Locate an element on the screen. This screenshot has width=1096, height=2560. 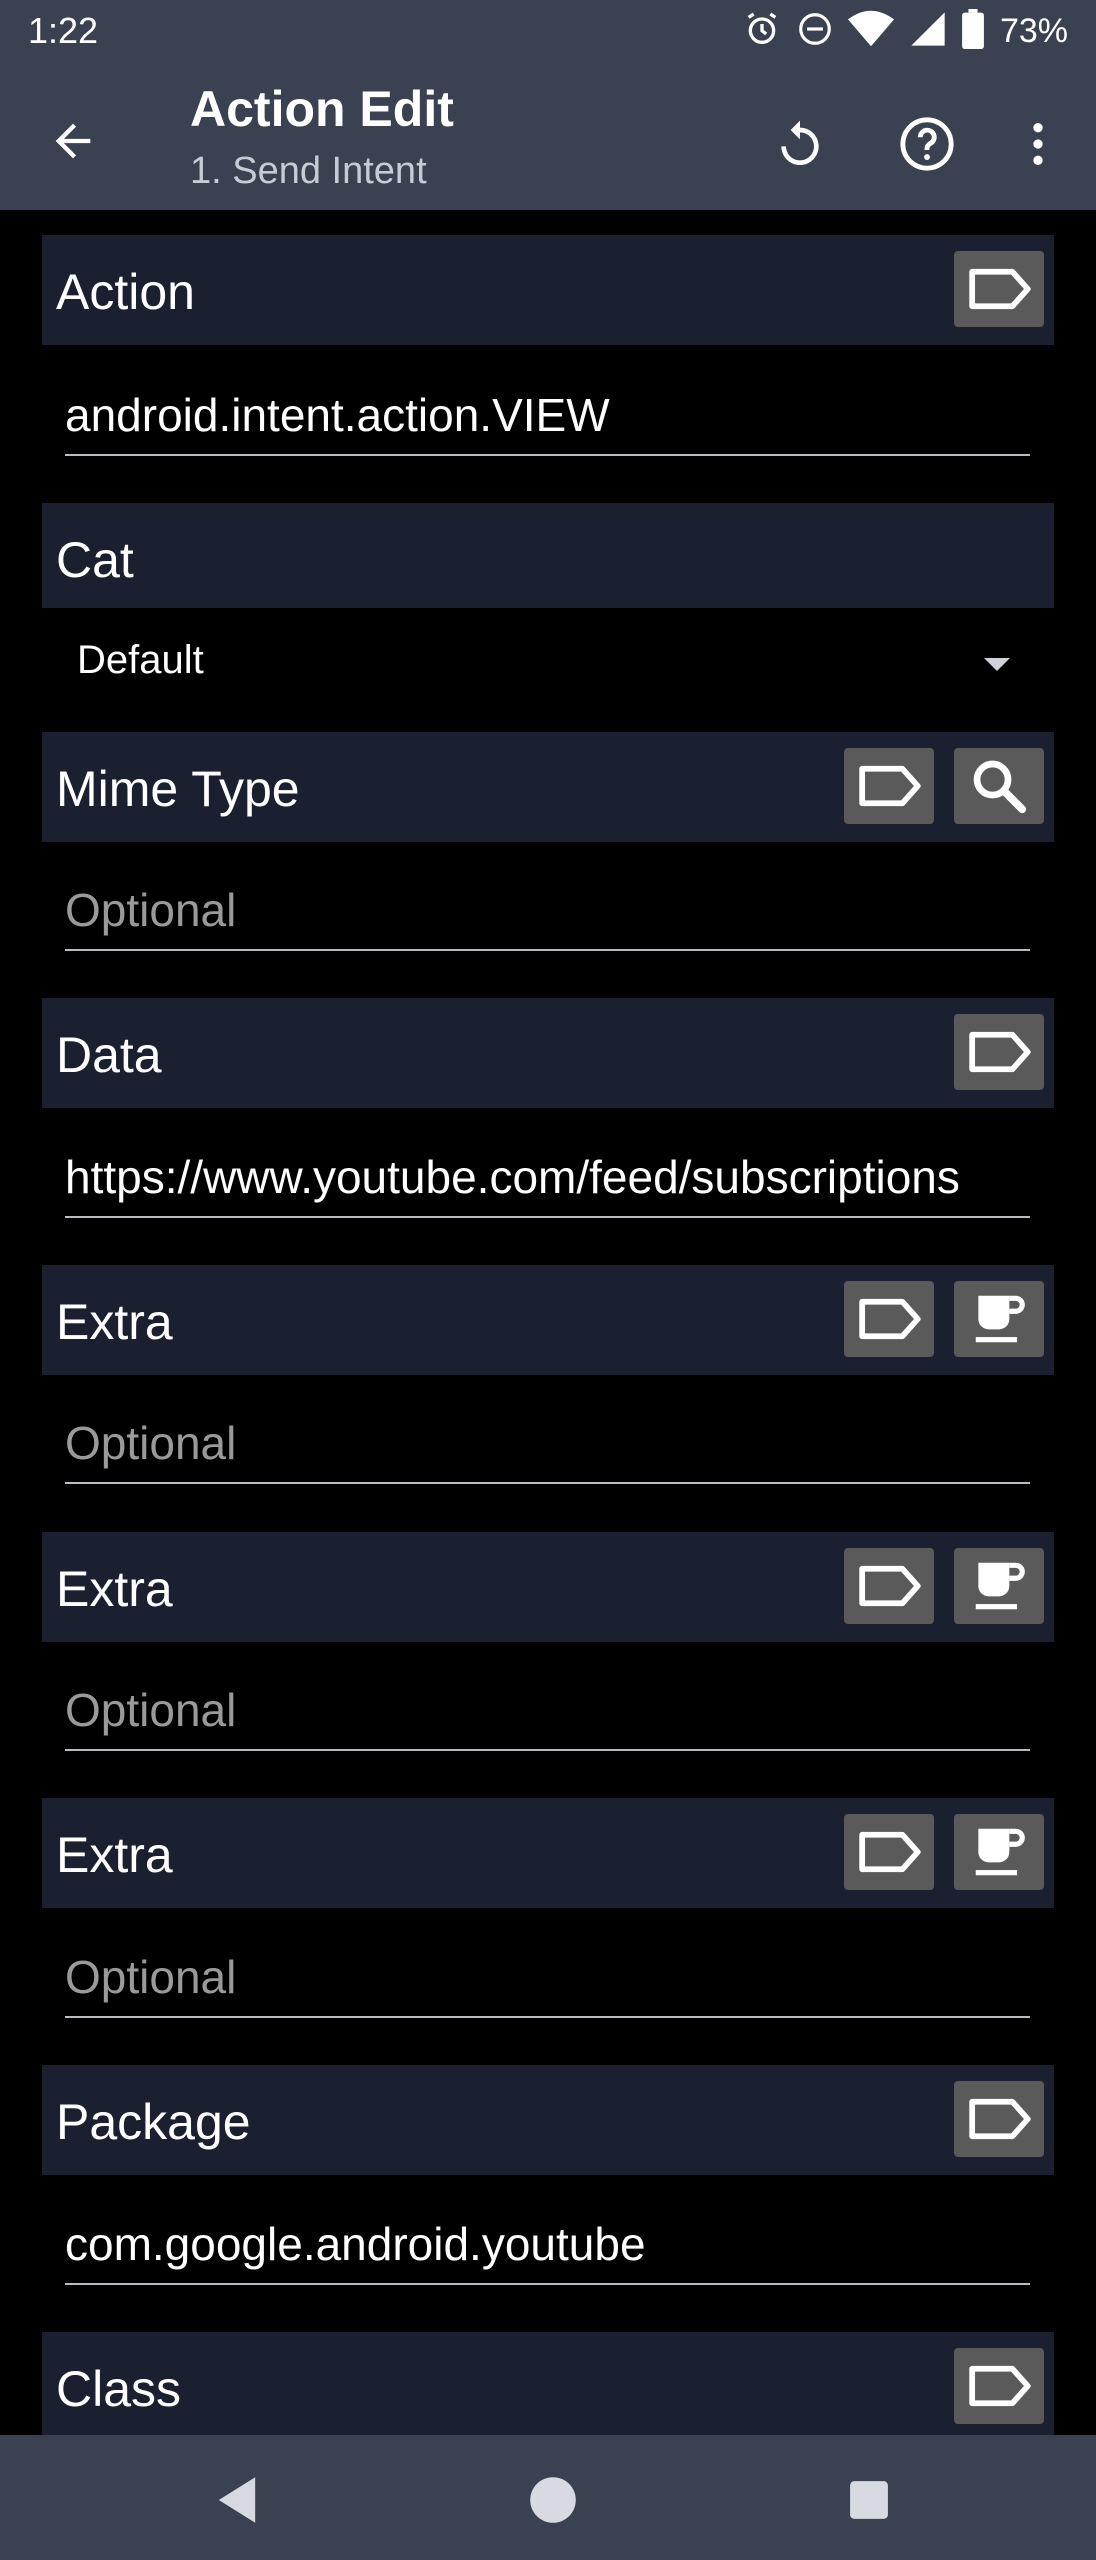
mime-type-variable-button is located at coordinates (889, 786).